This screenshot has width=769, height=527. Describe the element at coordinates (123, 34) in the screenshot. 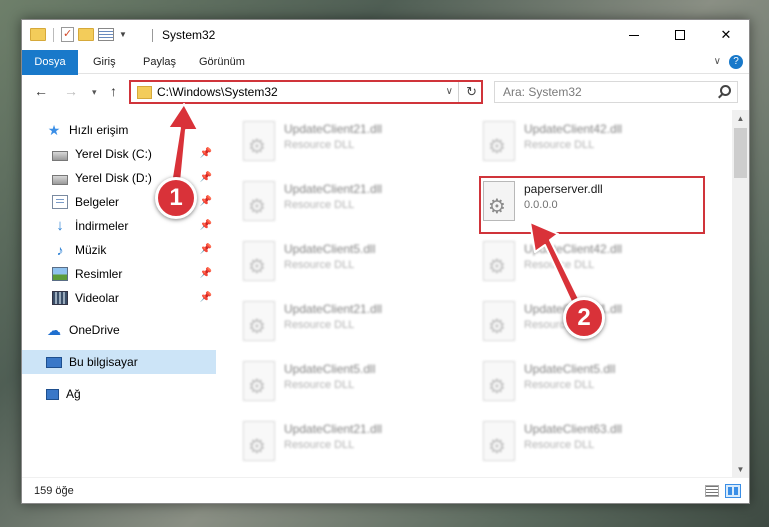

I see `customize-toolbar-chevron-icon: ▼` at that location.